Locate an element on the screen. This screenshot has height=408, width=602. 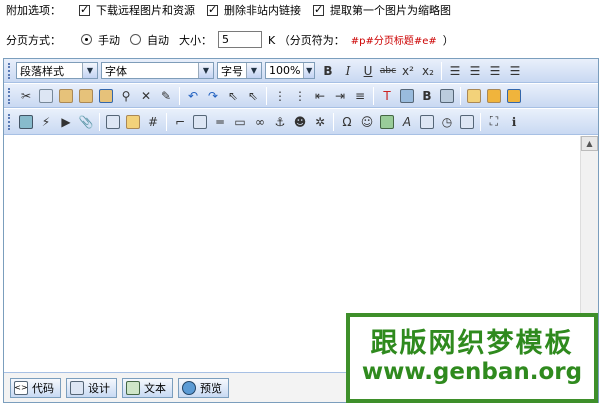
absolute-position-icon: ⇖ is located at coordinates (253, 96).